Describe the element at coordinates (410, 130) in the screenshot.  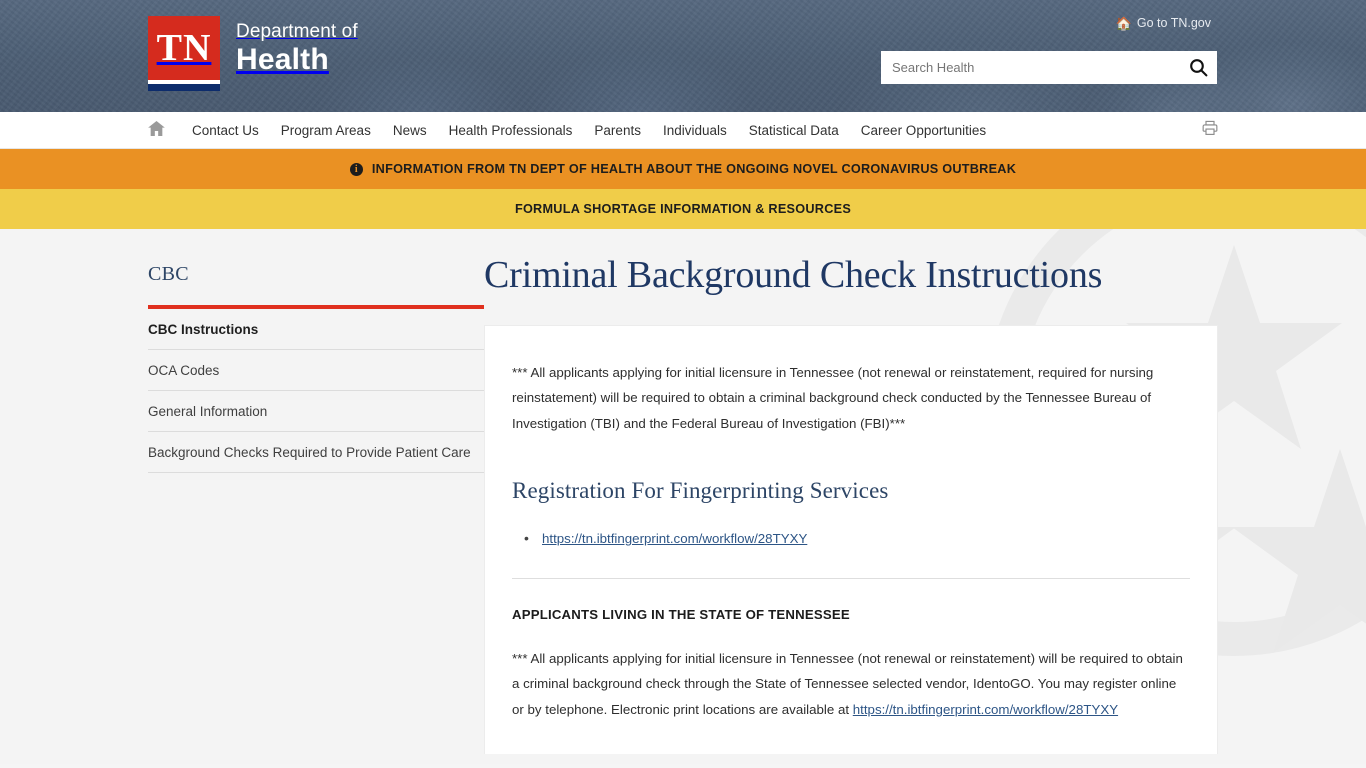
I see `nav-item-news: News` at that location.